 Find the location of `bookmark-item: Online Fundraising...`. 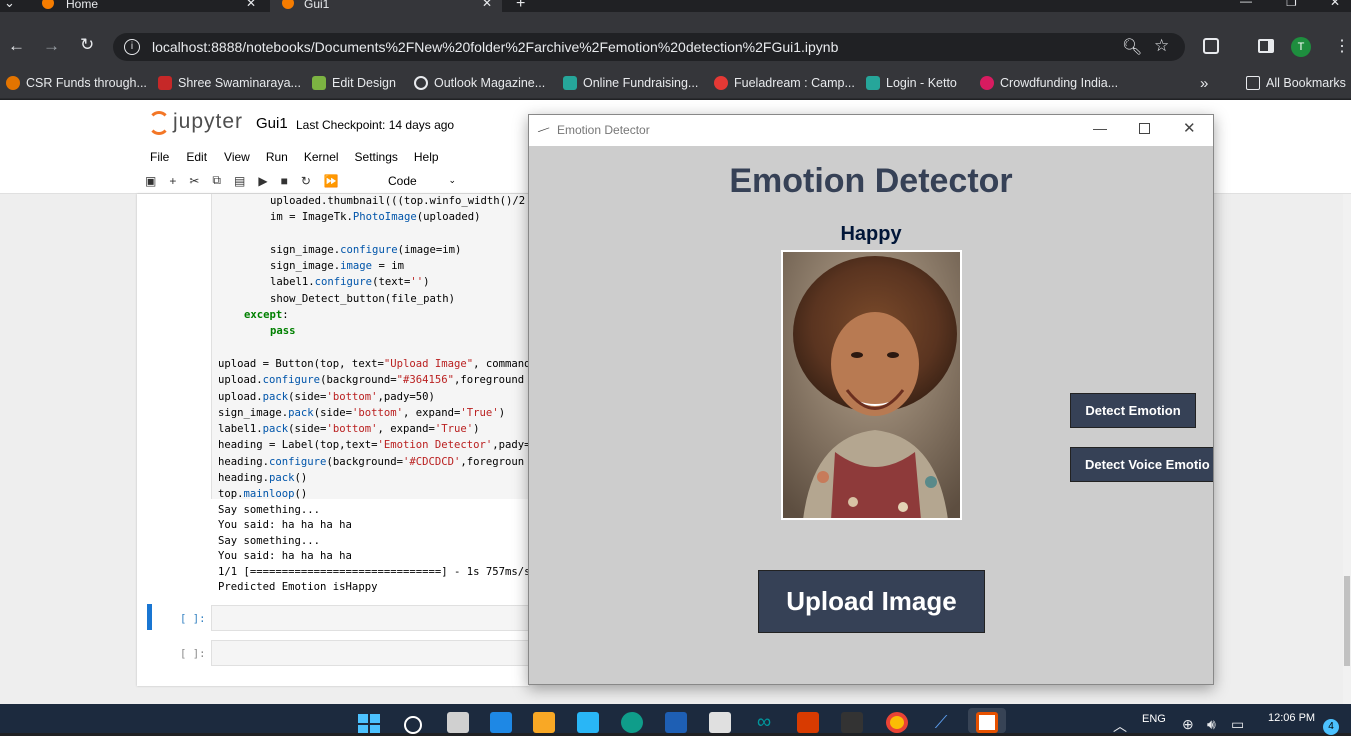

bookmark-item: Online Fundraising... is located at coordinates (630, 83).